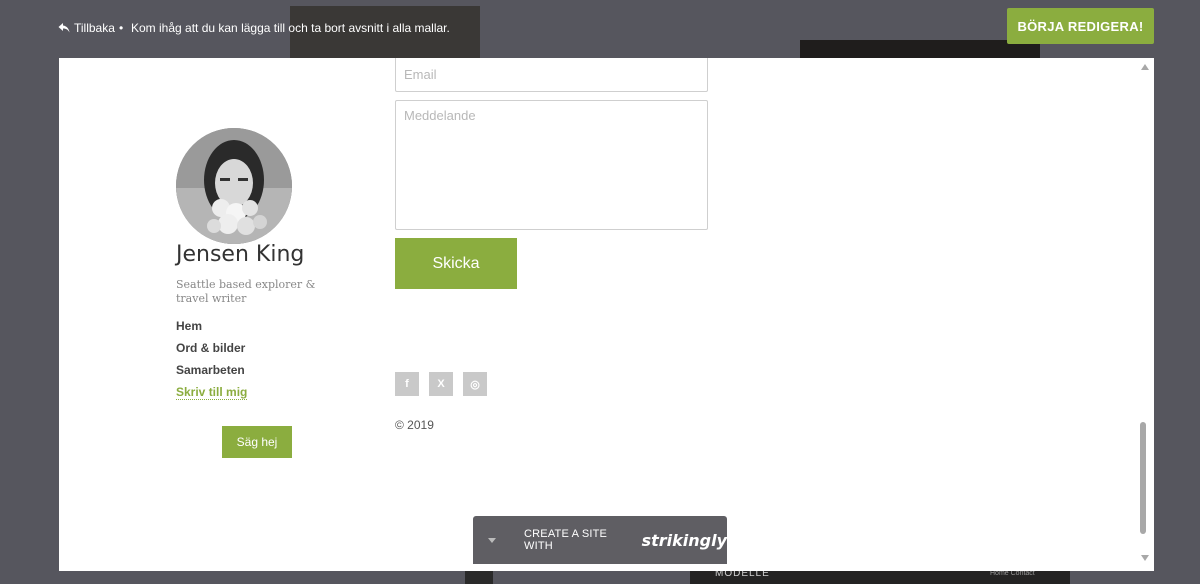 The image size is (1200, 584). I want to click on scroll-down-icon, so click(1145, 558).